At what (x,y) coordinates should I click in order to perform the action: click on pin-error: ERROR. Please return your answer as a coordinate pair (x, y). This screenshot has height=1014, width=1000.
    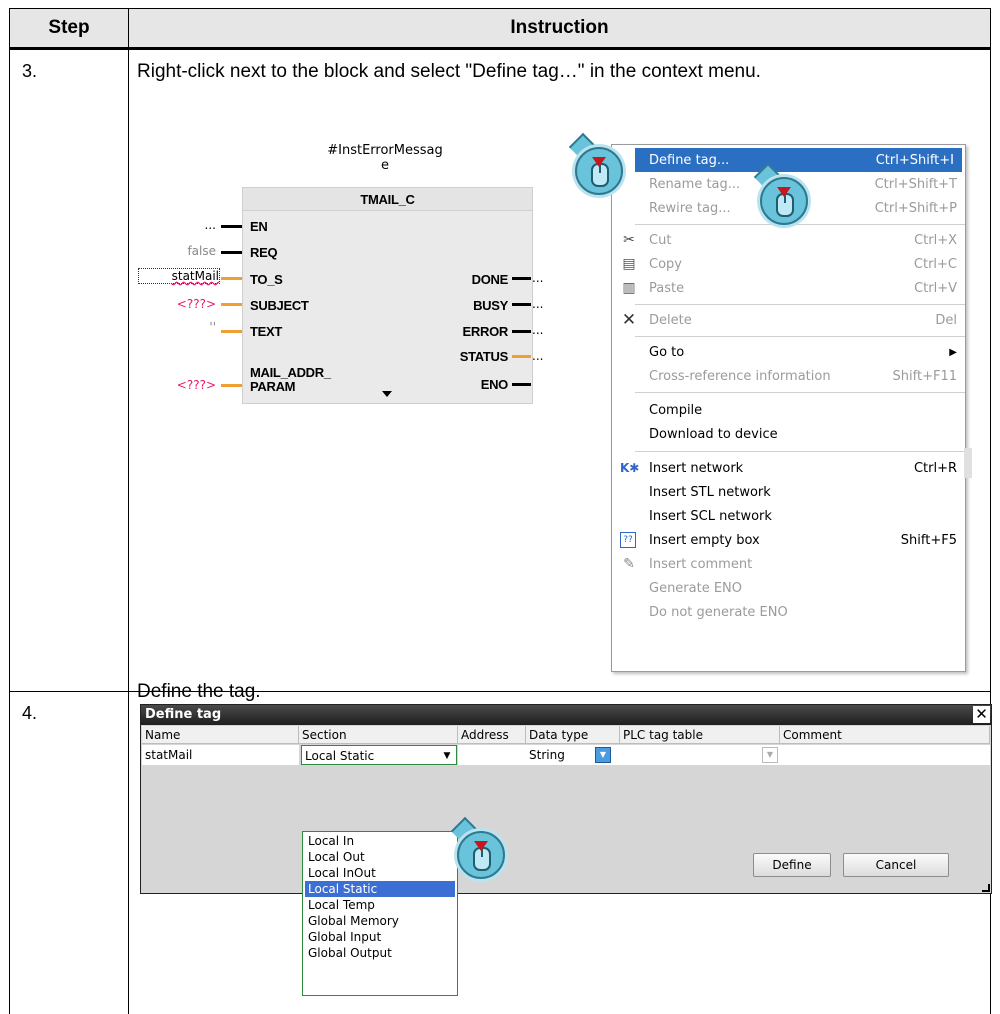
    Looking at the image, I should click on (485, 331).